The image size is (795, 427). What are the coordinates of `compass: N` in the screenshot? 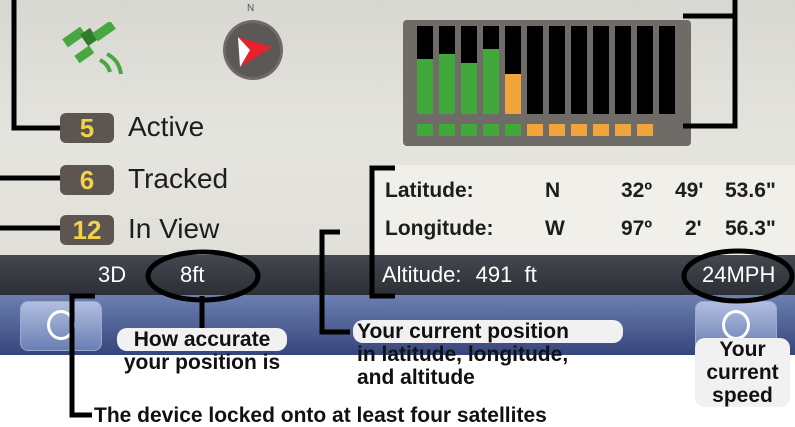 It's located at (253, 46).